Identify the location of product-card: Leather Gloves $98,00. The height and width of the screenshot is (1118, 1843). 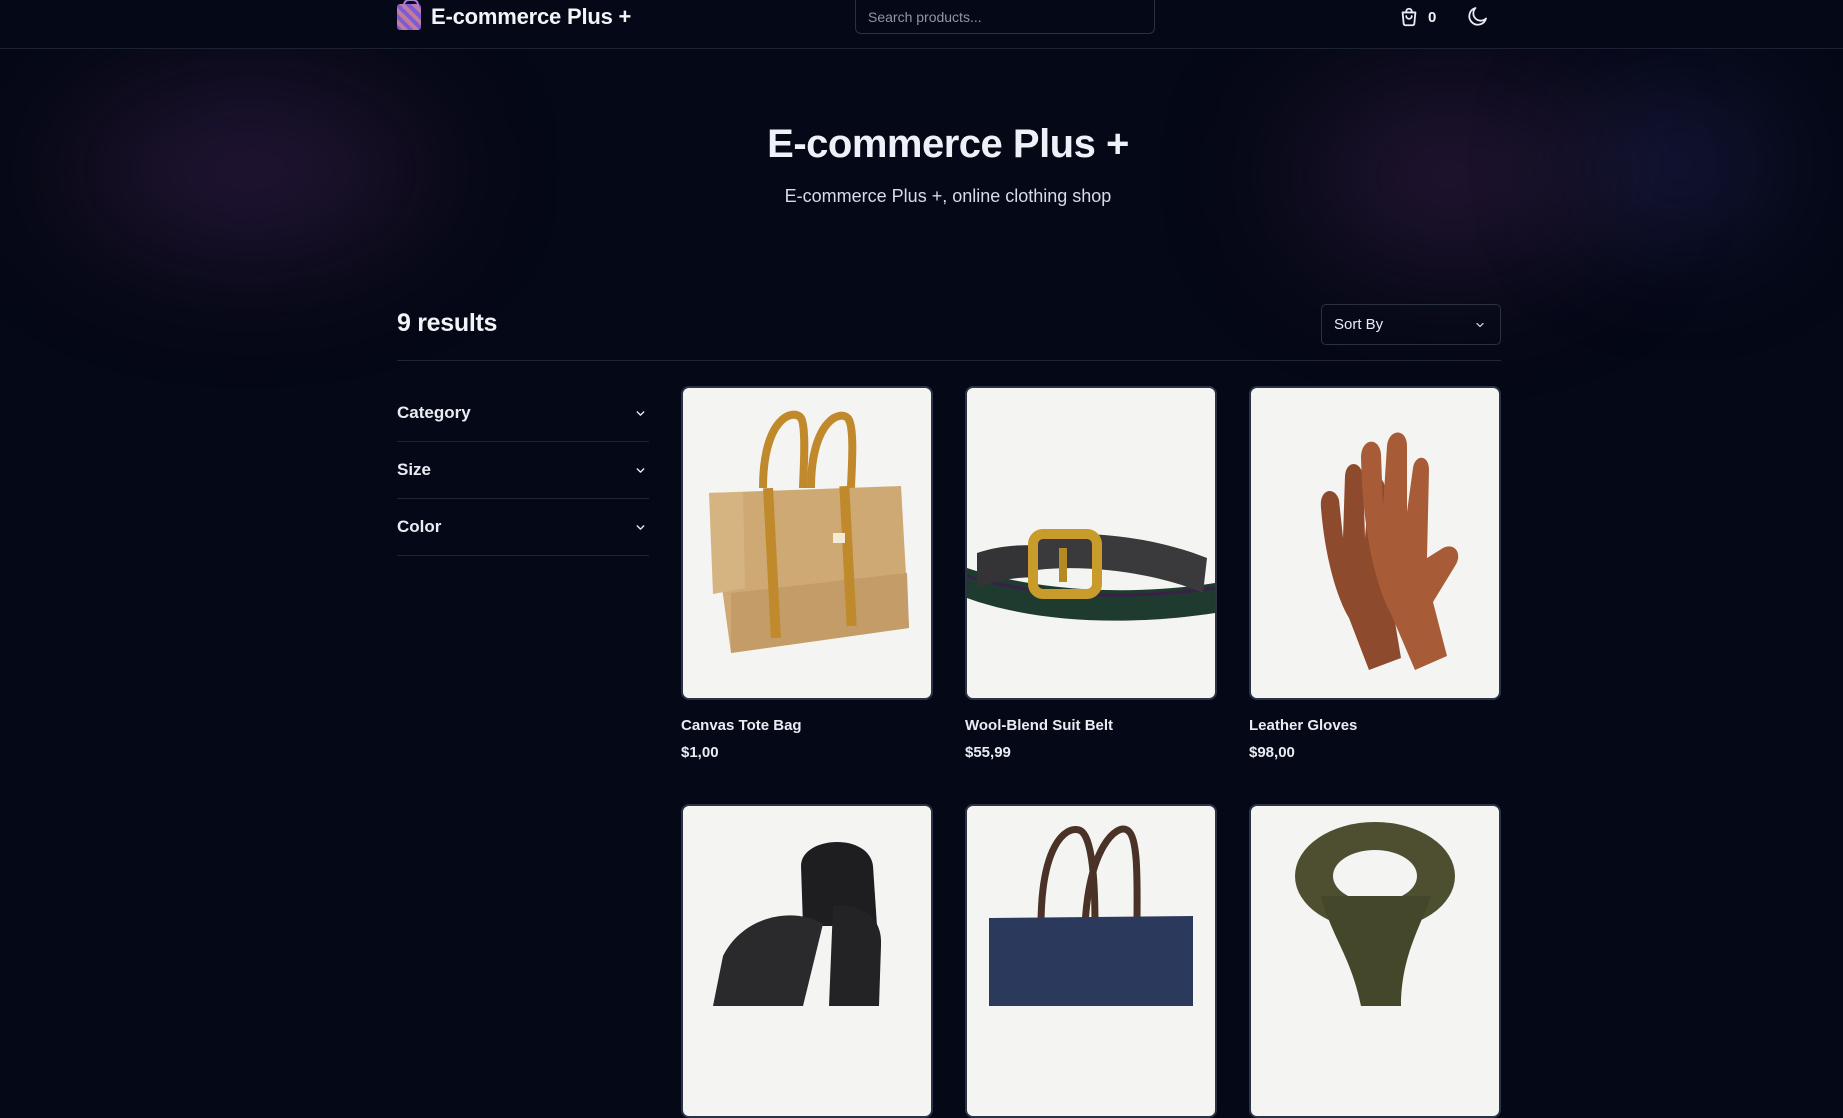
(1375, 573).